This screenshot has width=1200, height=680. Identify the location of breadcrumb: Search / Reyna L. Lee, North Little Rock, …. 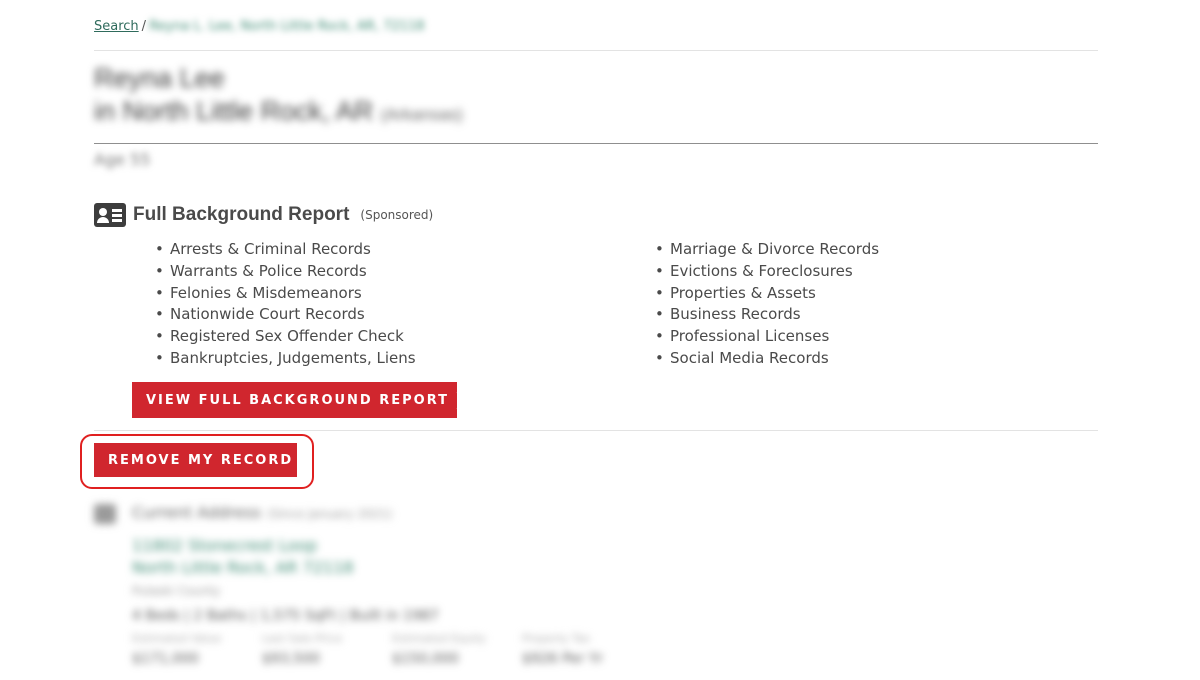
(259, 26).